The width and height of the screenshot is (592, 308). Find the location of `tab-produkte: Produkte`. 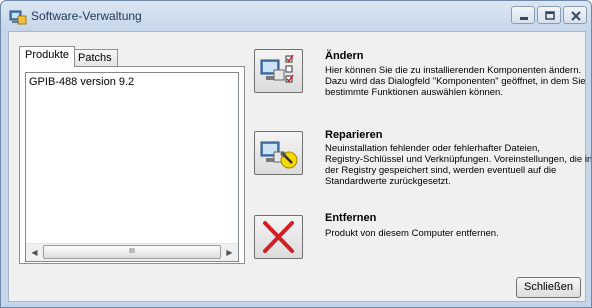

tab-produkte: Produkte is located at coordinates (47, 56).